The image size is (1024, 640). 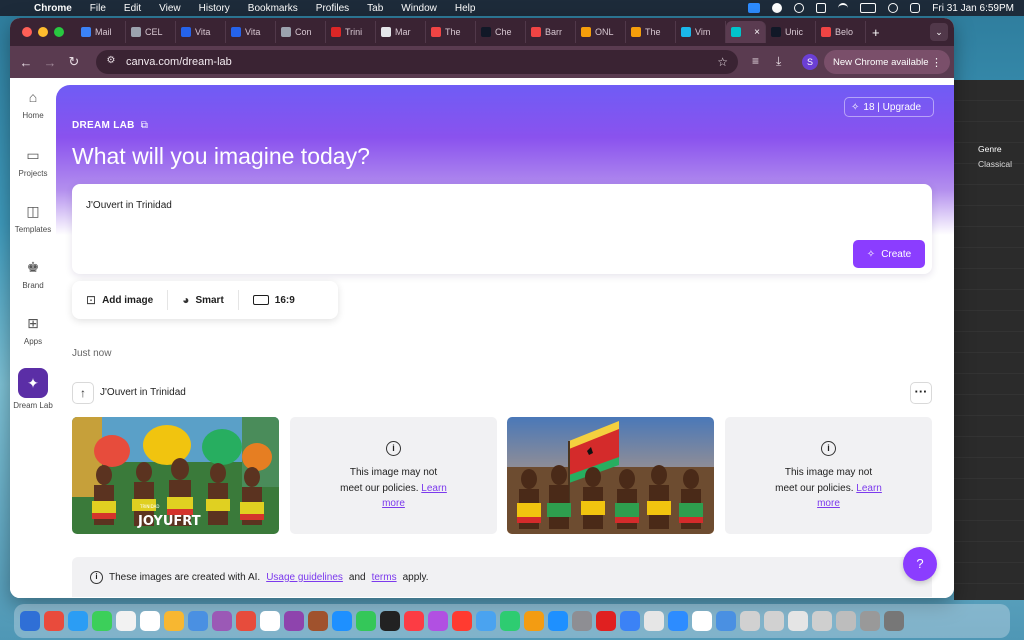 I want to click on create-button: ✧ Create, so click(x=889, y=254).